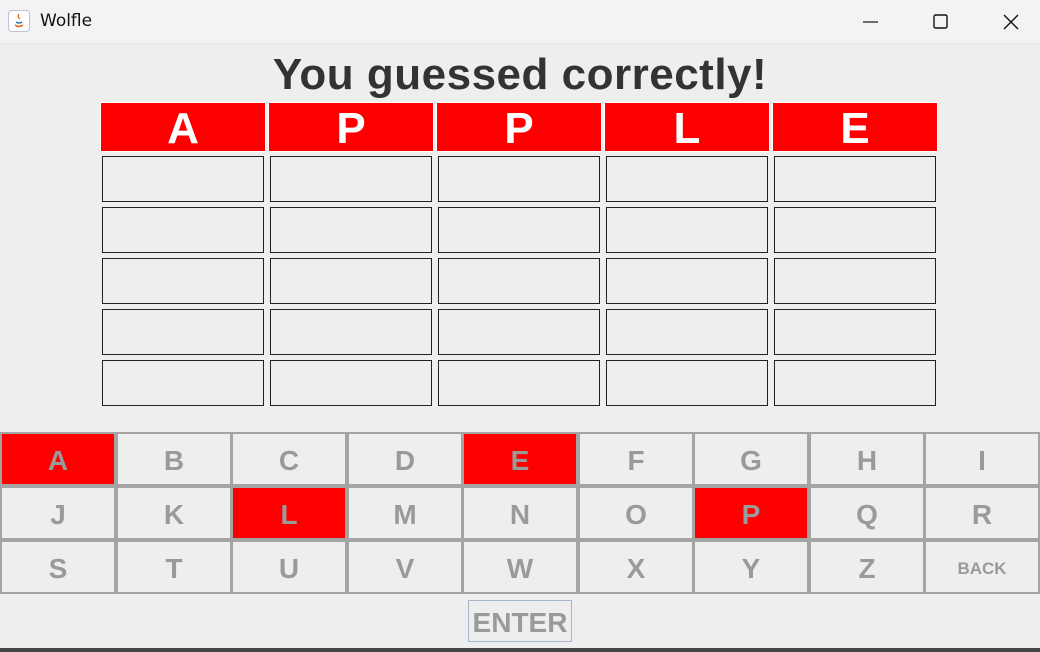 Image resolution: width=1040 pixels, height=652 pixels. Describe the element at coordinates (58, 513) in the screenshot. I see `key-j: J` at that location.